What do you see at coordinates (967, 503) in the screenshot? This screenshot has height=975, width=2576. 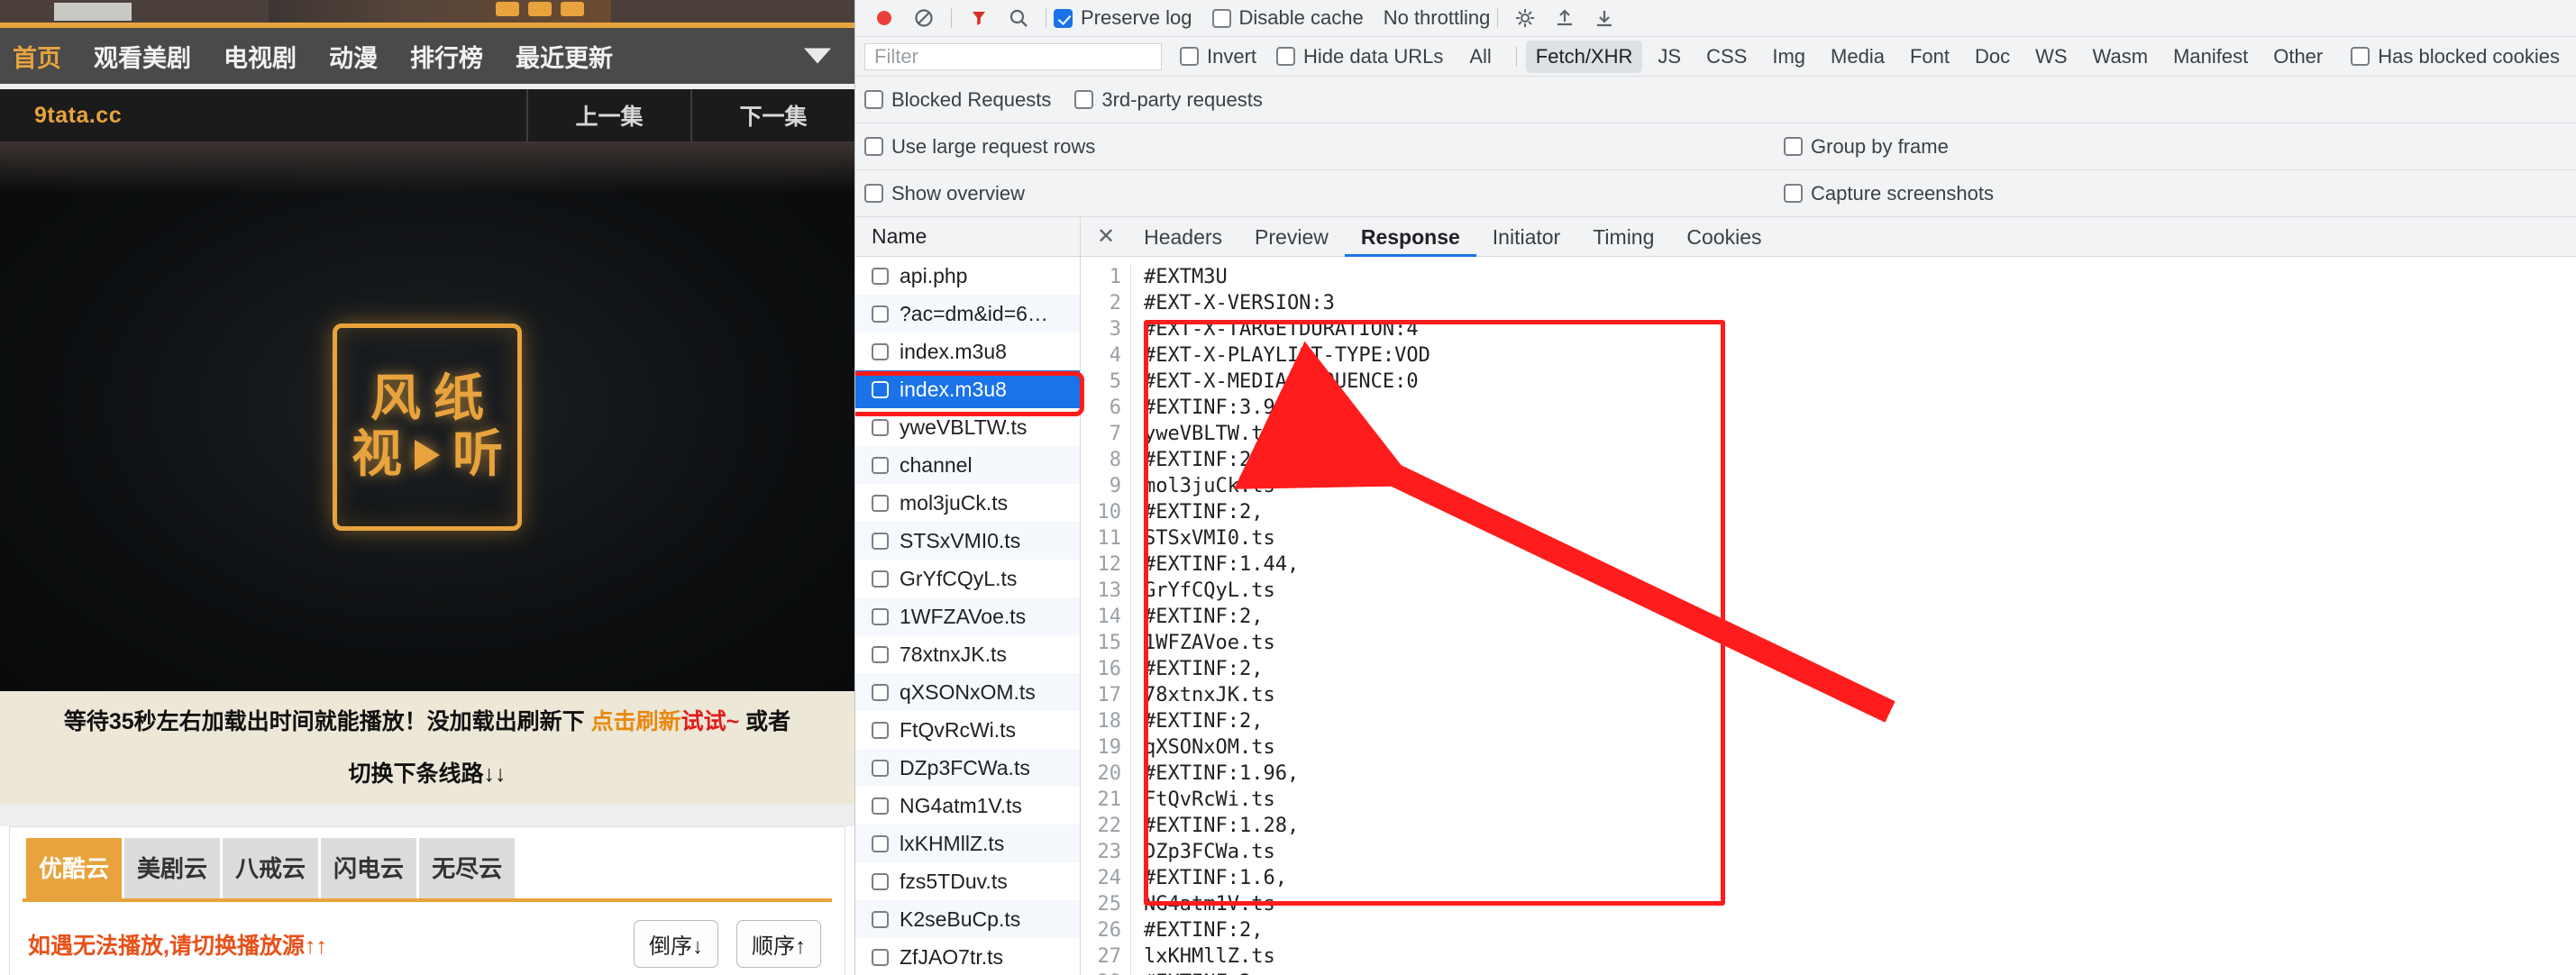 I see `request-row: mol3juCk.ts` at bounding box center [967, 503].